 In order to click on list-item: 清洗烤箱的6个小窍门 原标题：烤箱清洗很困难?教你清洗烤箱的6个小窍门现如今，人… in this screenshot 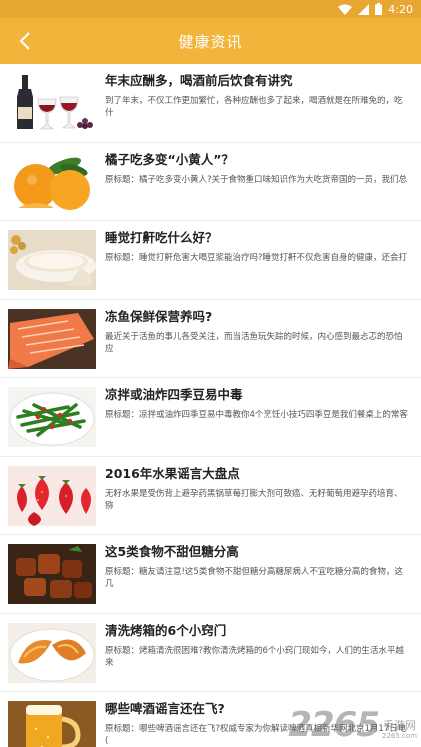, I will do `click(210, 653)`.